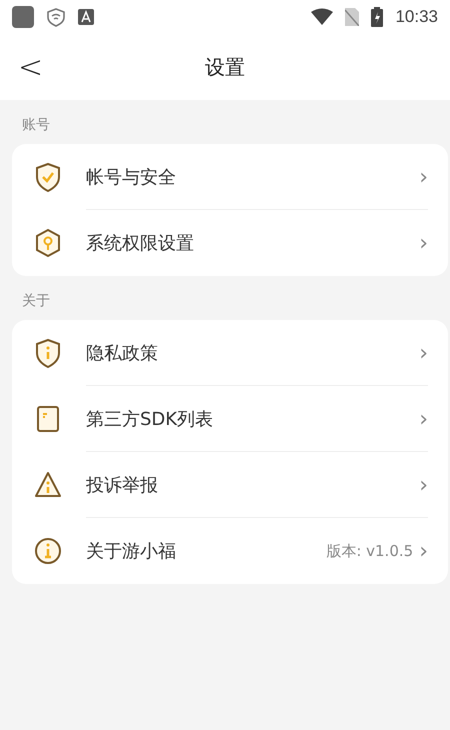  I want to click on no-sim-icon, so click(352, 17).